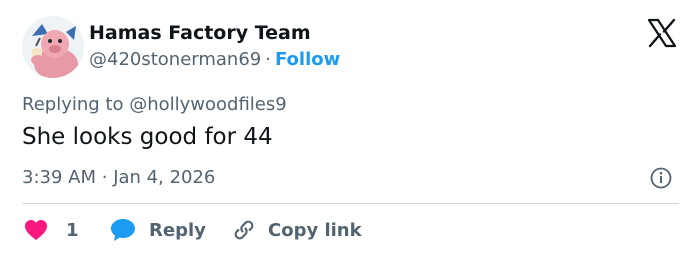  I want to click on tweet-time: 3:39 AM, so click(59, 177).